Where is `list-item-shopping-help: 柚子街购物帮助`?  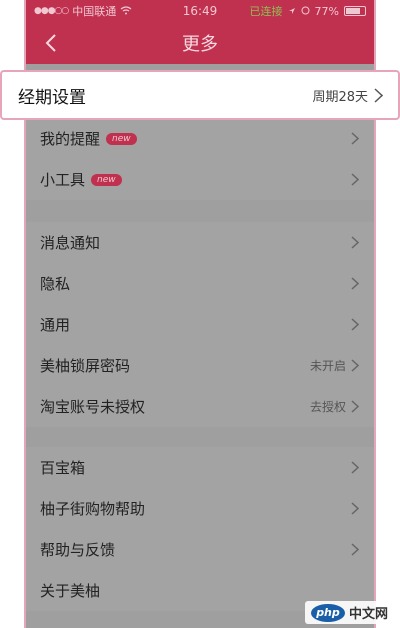 list-item-shopping-help: 柚子街购物帮助 is located at coordinates (200, 508).